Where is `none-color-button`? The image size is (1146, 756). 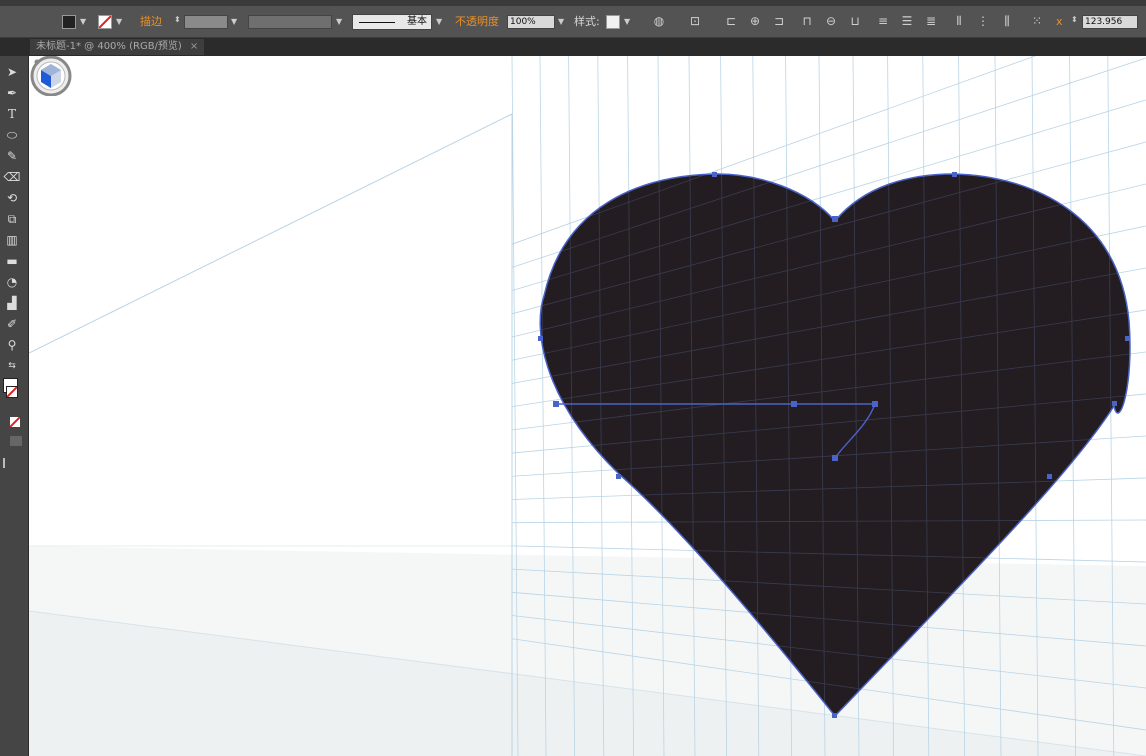
none-color-button is located at coordinates (15, 422).